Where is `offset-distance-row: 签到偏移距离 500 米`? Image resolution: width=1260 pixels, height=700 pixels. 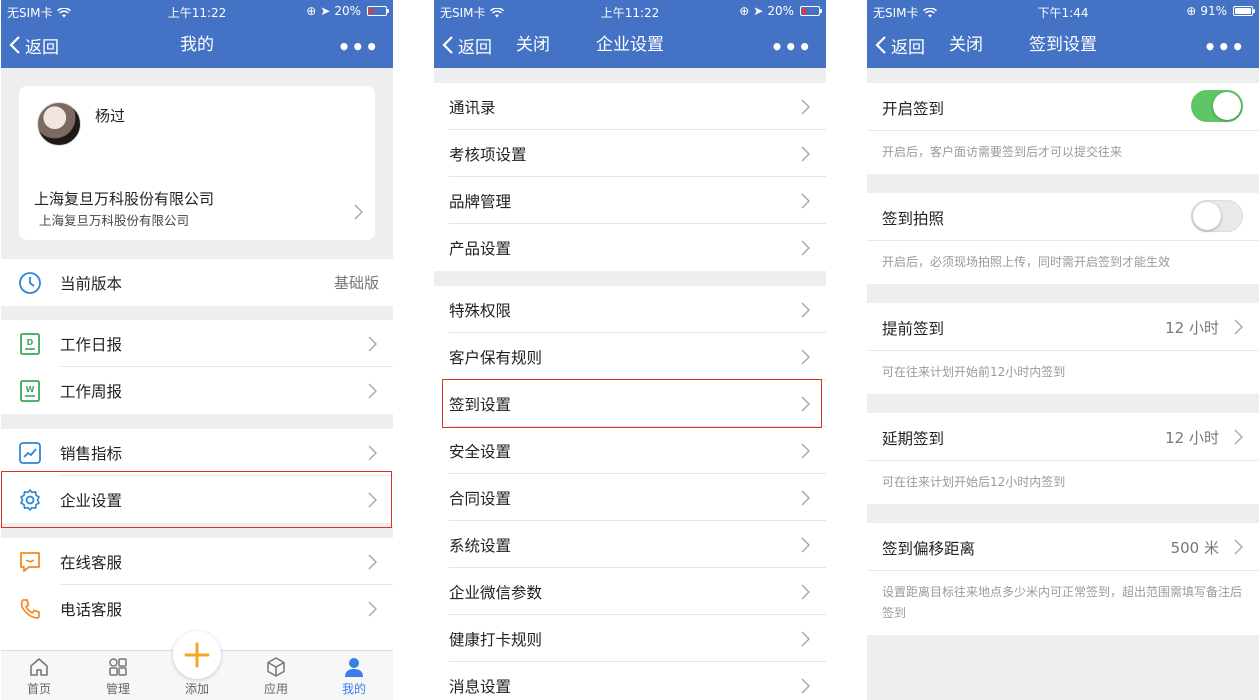 offset-distance-row: 签到偏移距离 500 米 is located at coordinates (1063, 546).